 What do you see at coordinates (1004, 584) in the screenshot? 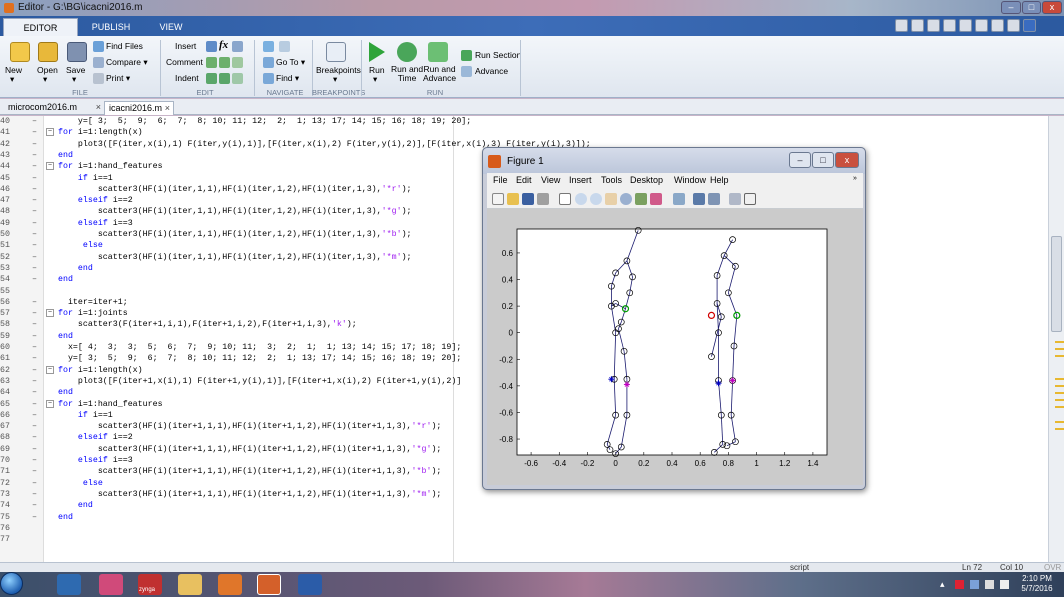
I see `tray-volume-icon` at bounding box center [1004, 584].